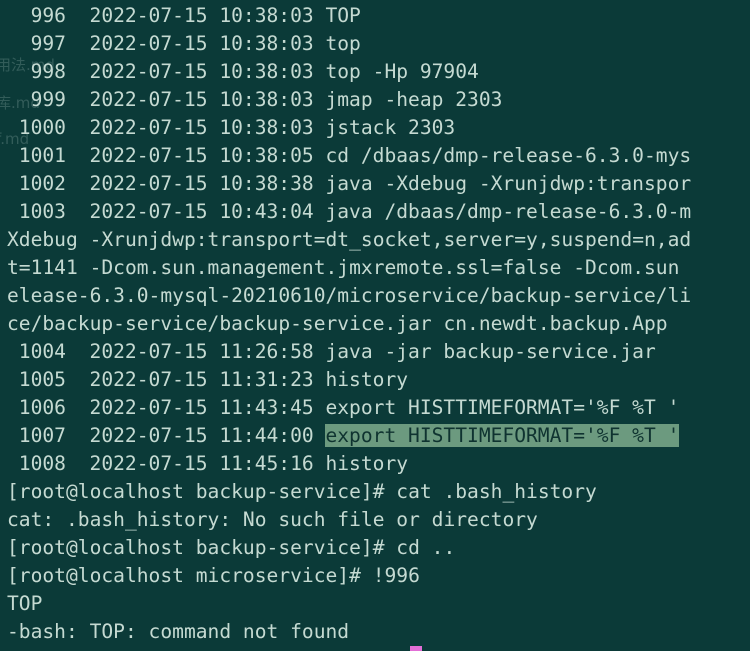 Image resolution: width=750 pixels, height=651 pixels. I want to click on echoed-command-line: TOP, so click(25, 603).